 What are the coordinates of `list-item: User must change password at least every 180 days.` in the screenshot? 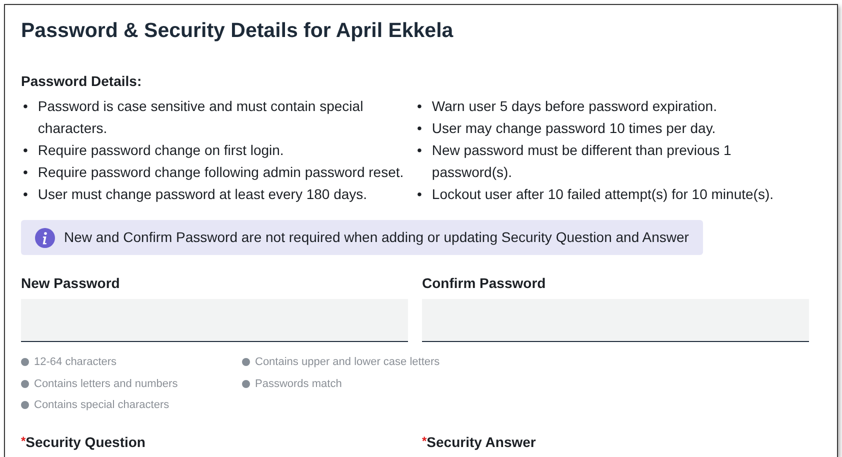 It's located at (203, 194).